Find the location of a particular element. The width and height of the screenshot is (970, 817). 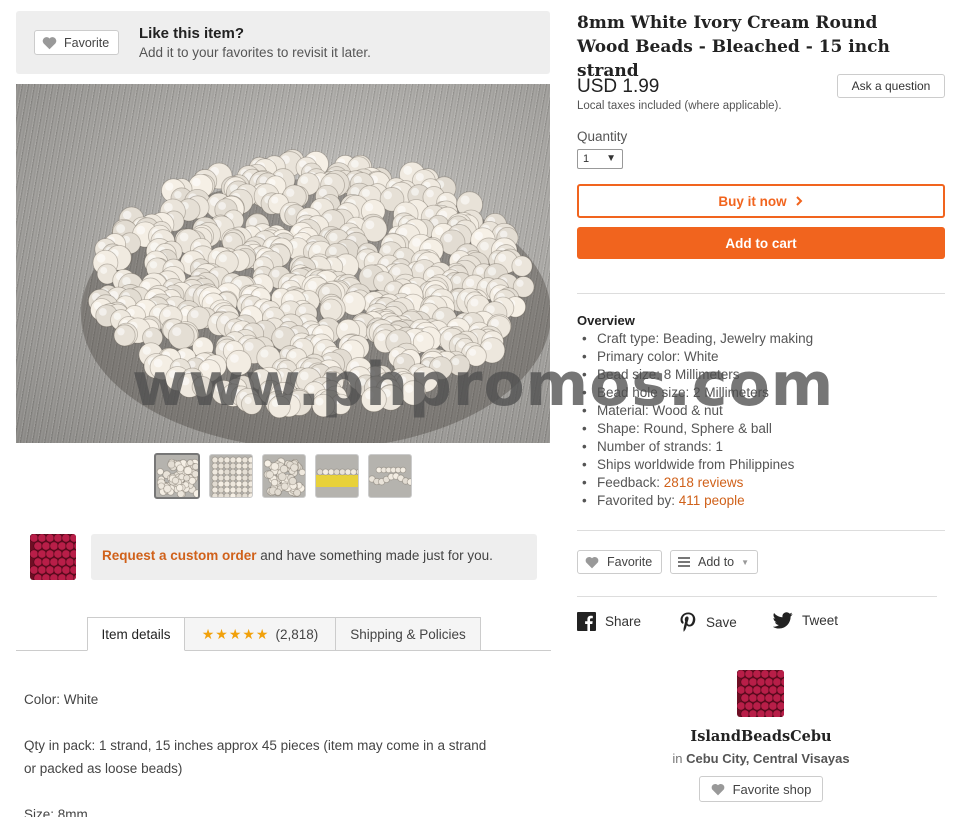

favorite-shop-label: Favorite shop is located at coordinates (772, 789).